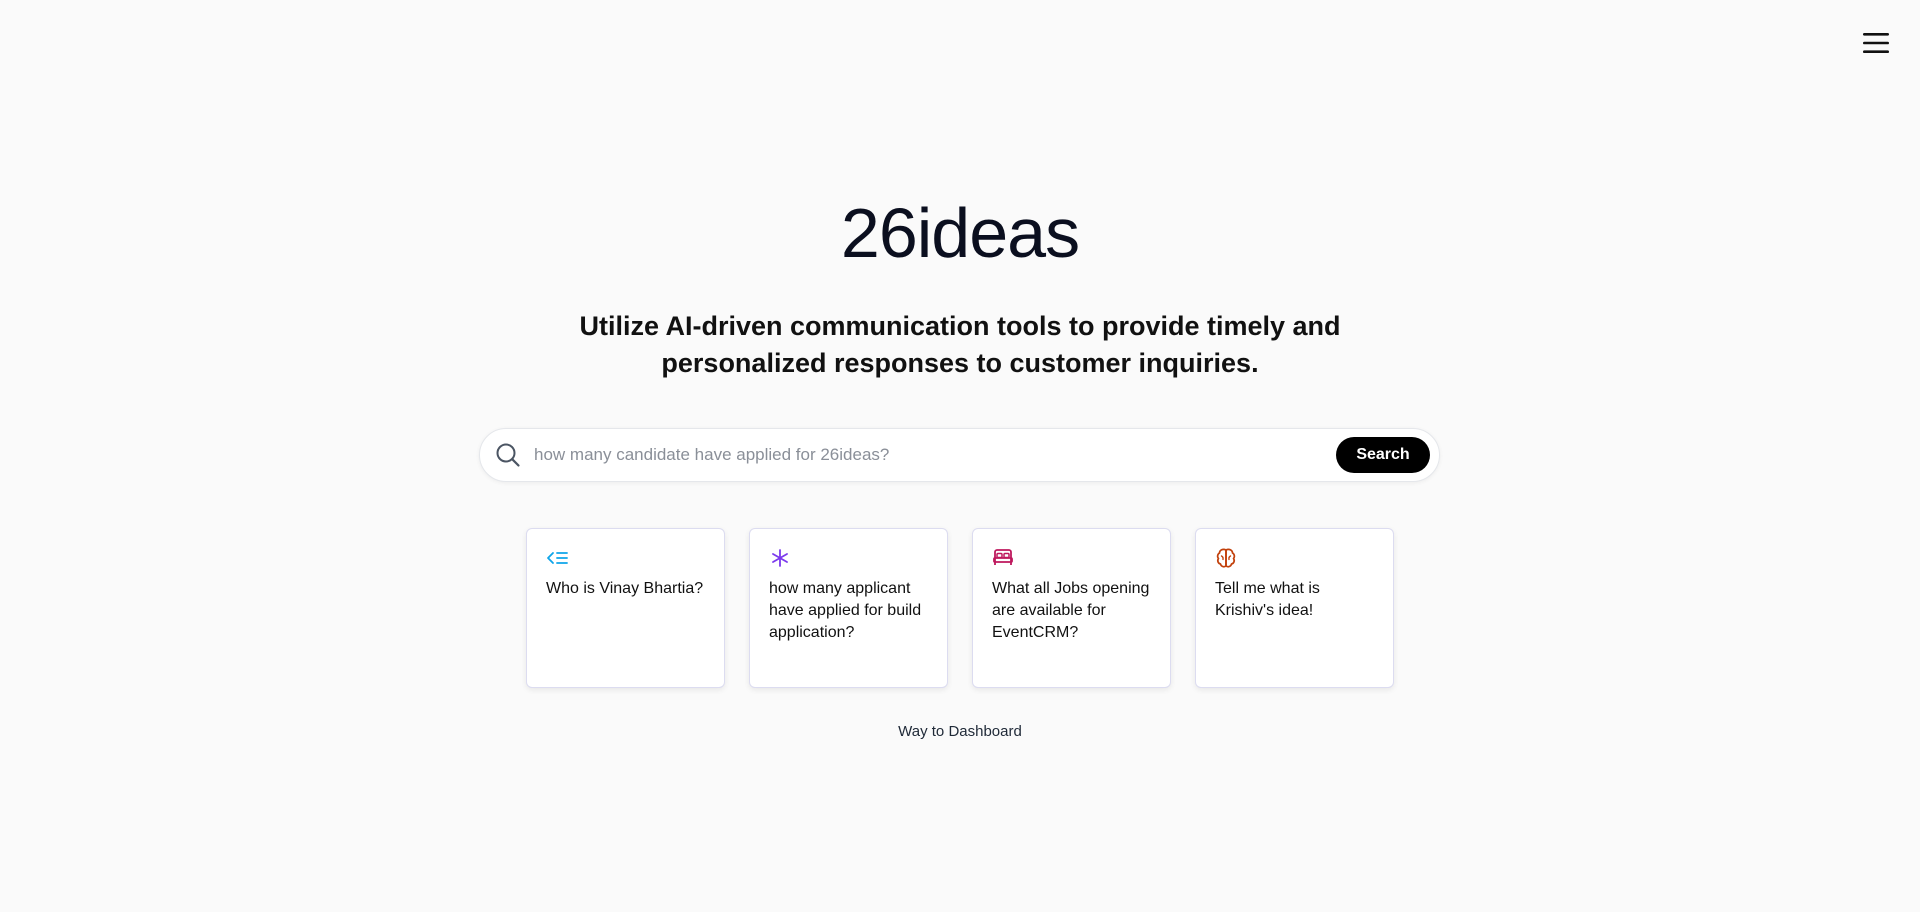 The image size is (1920, 912). I want to click on hamburger-menu-icon, so click(1876, 43).